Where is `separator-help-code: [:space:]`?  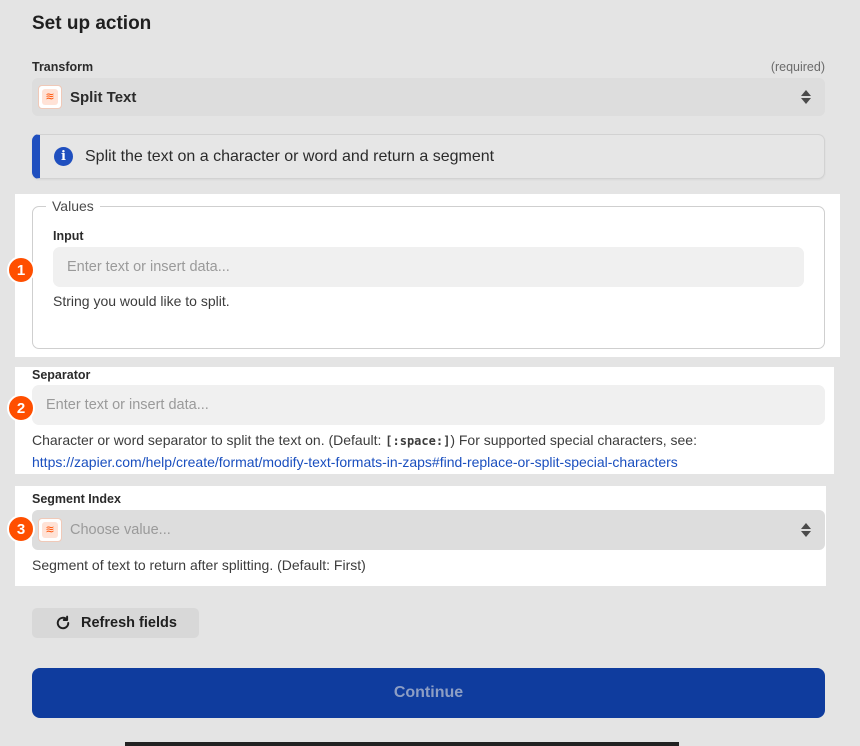
separator-help-code: [:space:] is located at coordinates (418, 441).